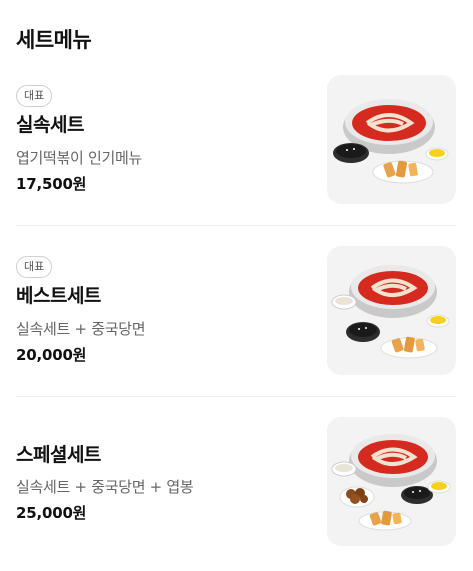 The image size is (473, 571). What do you see at coordinates (51, 513) in the screenshot?
I see `item-price: 25,000원` at bounding box center [51, 513].